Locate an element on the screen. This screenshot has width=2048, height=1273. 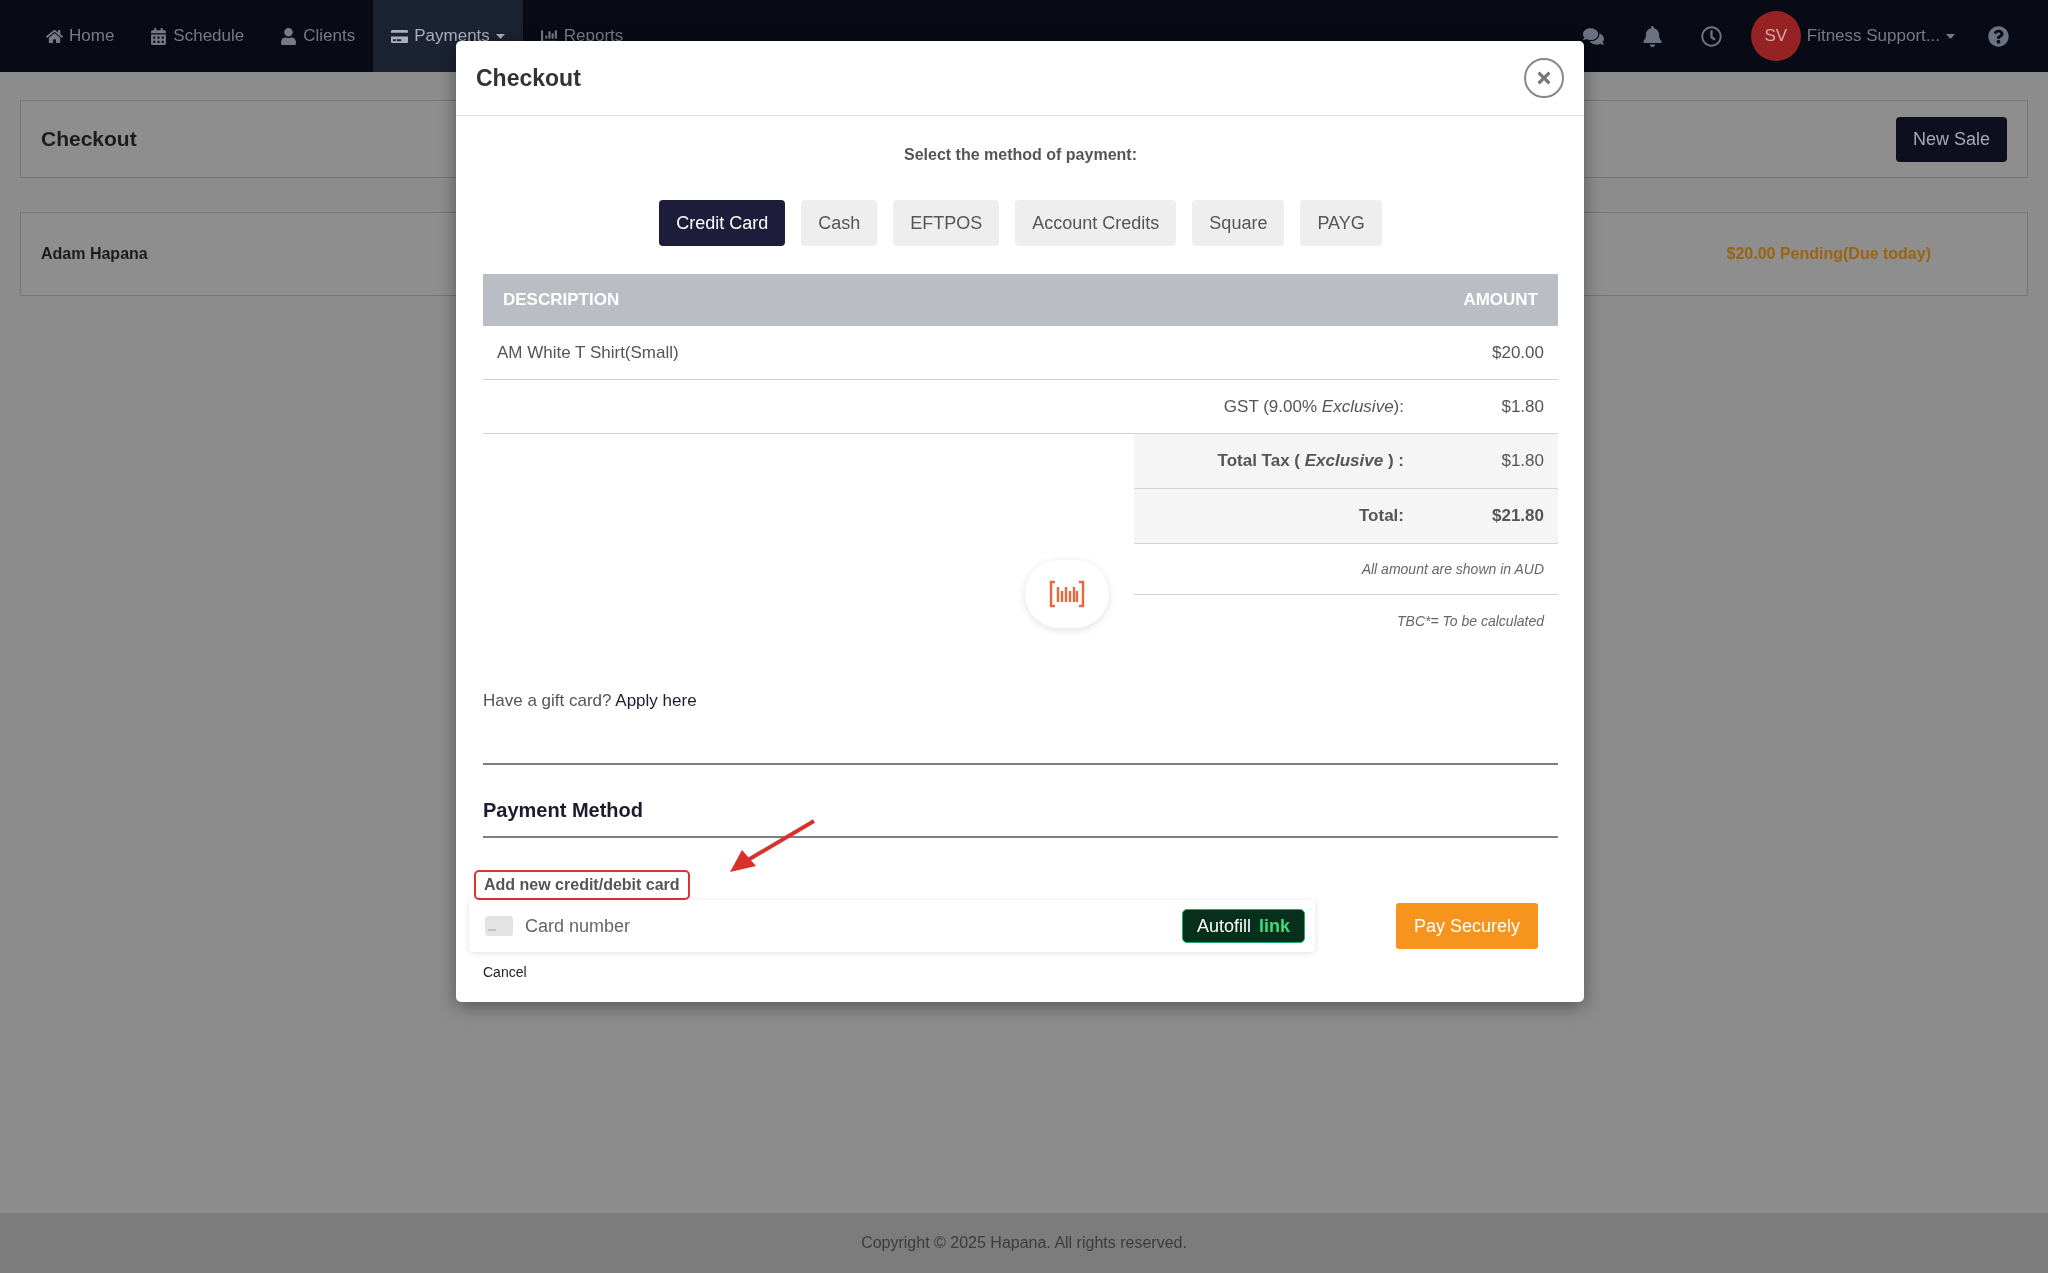
column-header: DESCRIPTION is located at coordinates (561, 300).